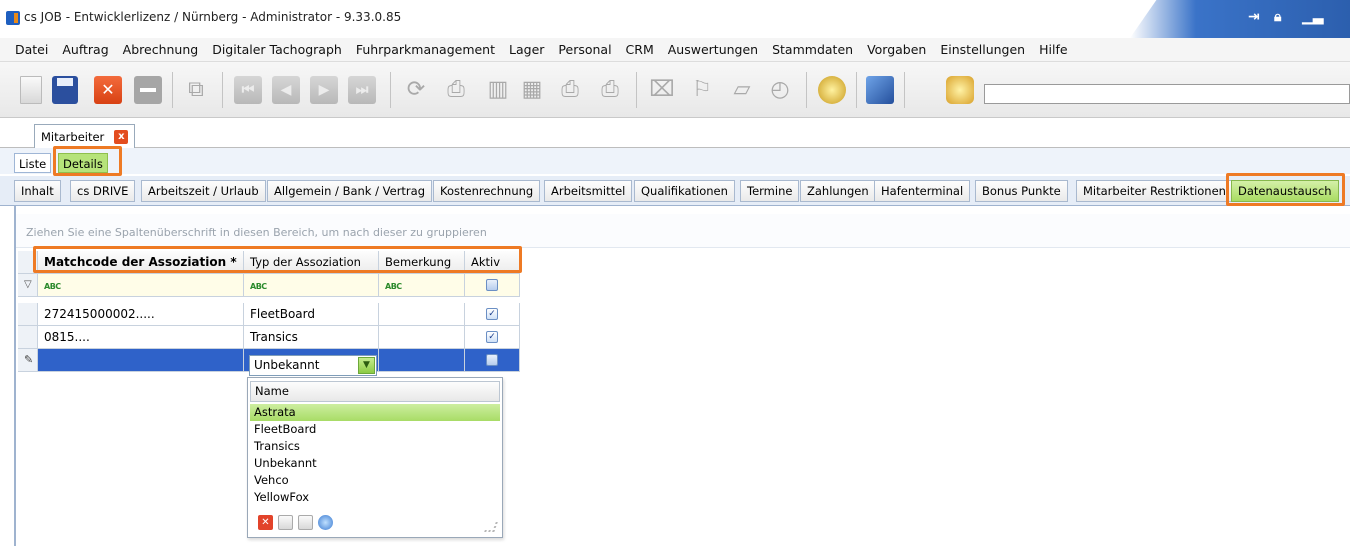 The height and width of the screenshot is (546, 1350). I want to click on toolbar: ✕ ⧉ ⏮ ◀ ▶ ⏭ ⟳ ⎙ ▥ ▦ ⎙ ⎙ ⌧ ⚐ ▱ ◴, so click(675, 90).